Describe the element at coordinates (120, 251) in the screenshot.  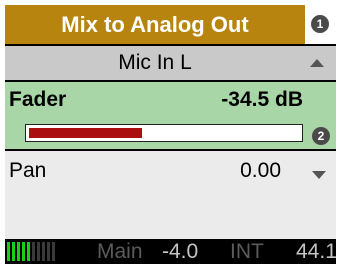
I see `status-main-label: Main` at that location.